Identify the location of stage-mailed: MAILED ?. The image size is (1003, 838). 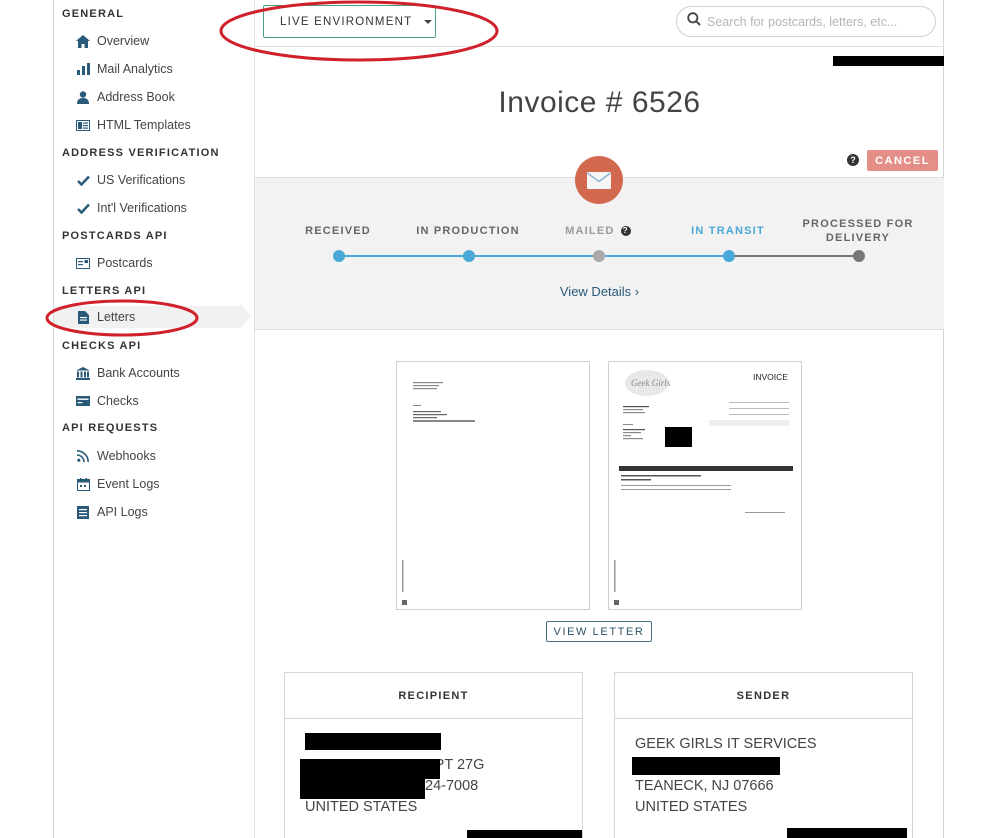
(598, 231).